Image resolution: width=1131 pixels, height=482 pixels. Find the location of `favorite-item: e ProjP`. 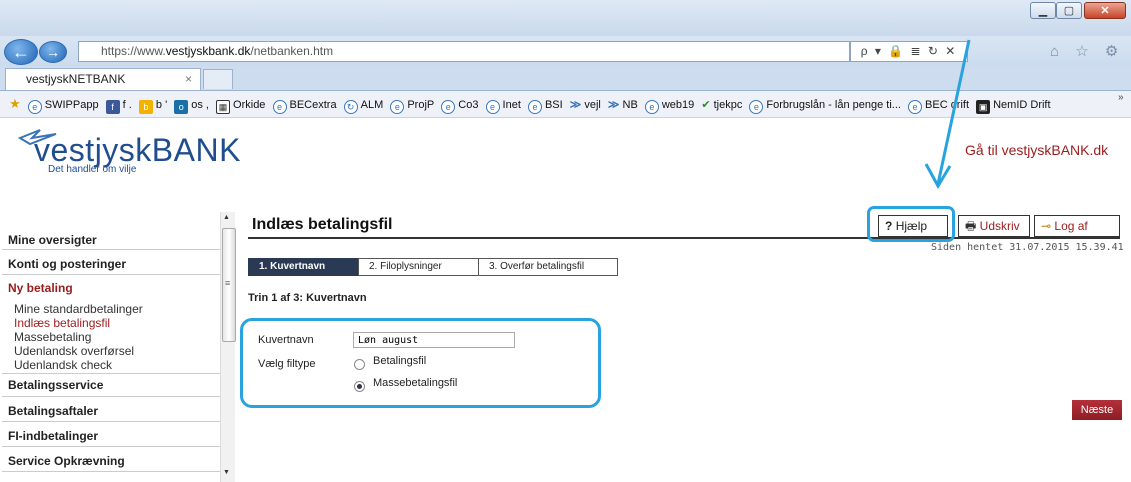

favorite-item: e ProjP is located at coordinates (412, 104).